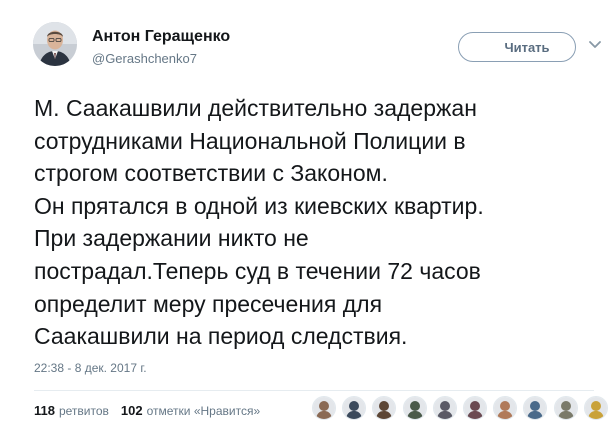 This screenshot has width=610, height=433. I want to click on tweet-text-line: При задержании никто не, so click(171, 238).